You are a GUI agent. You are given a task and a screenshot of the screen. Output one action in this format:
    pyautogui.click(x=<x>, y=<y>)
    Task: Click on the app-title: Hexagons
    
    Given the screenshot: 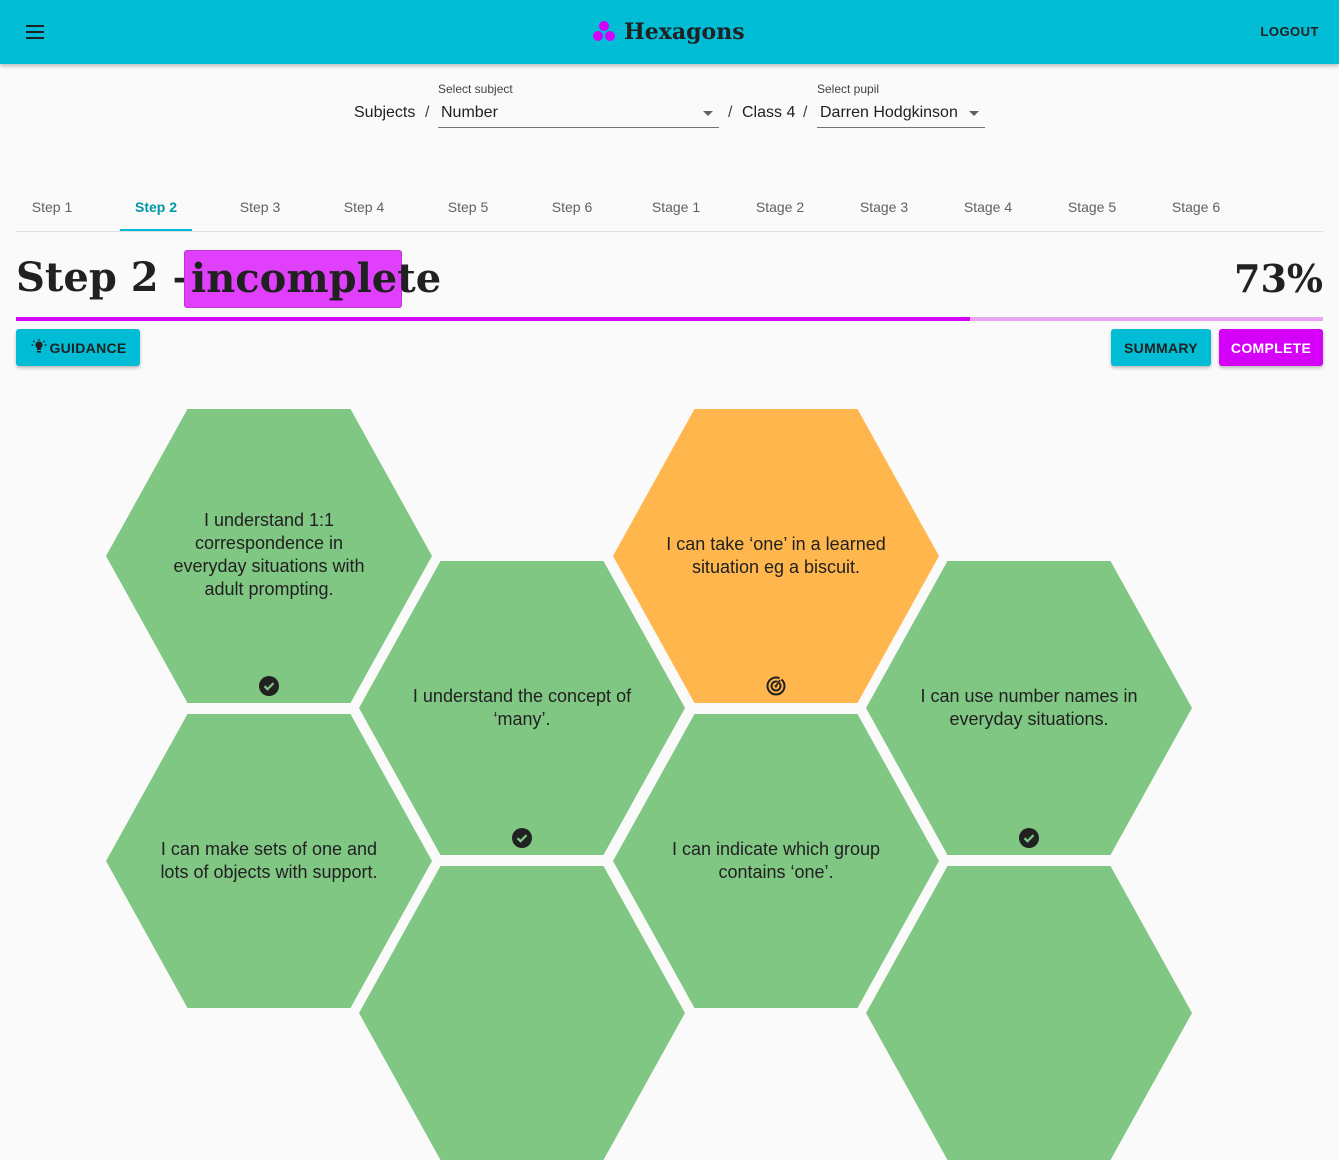 What is the action you would take?
    pyautogui.click(x=684, y=32)
    